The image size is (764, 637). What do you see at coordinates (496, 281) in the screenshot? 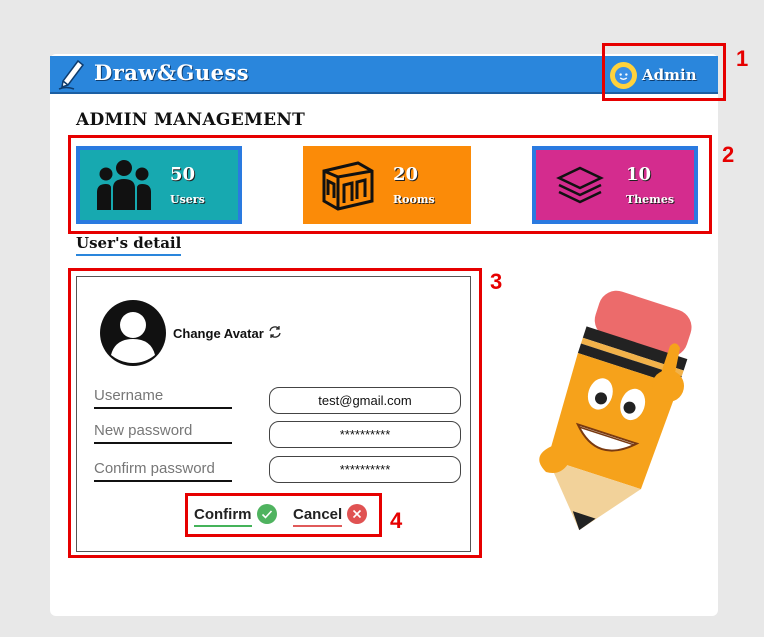
I see `annotation-number-3: 3` at bounding box center [496, 281].